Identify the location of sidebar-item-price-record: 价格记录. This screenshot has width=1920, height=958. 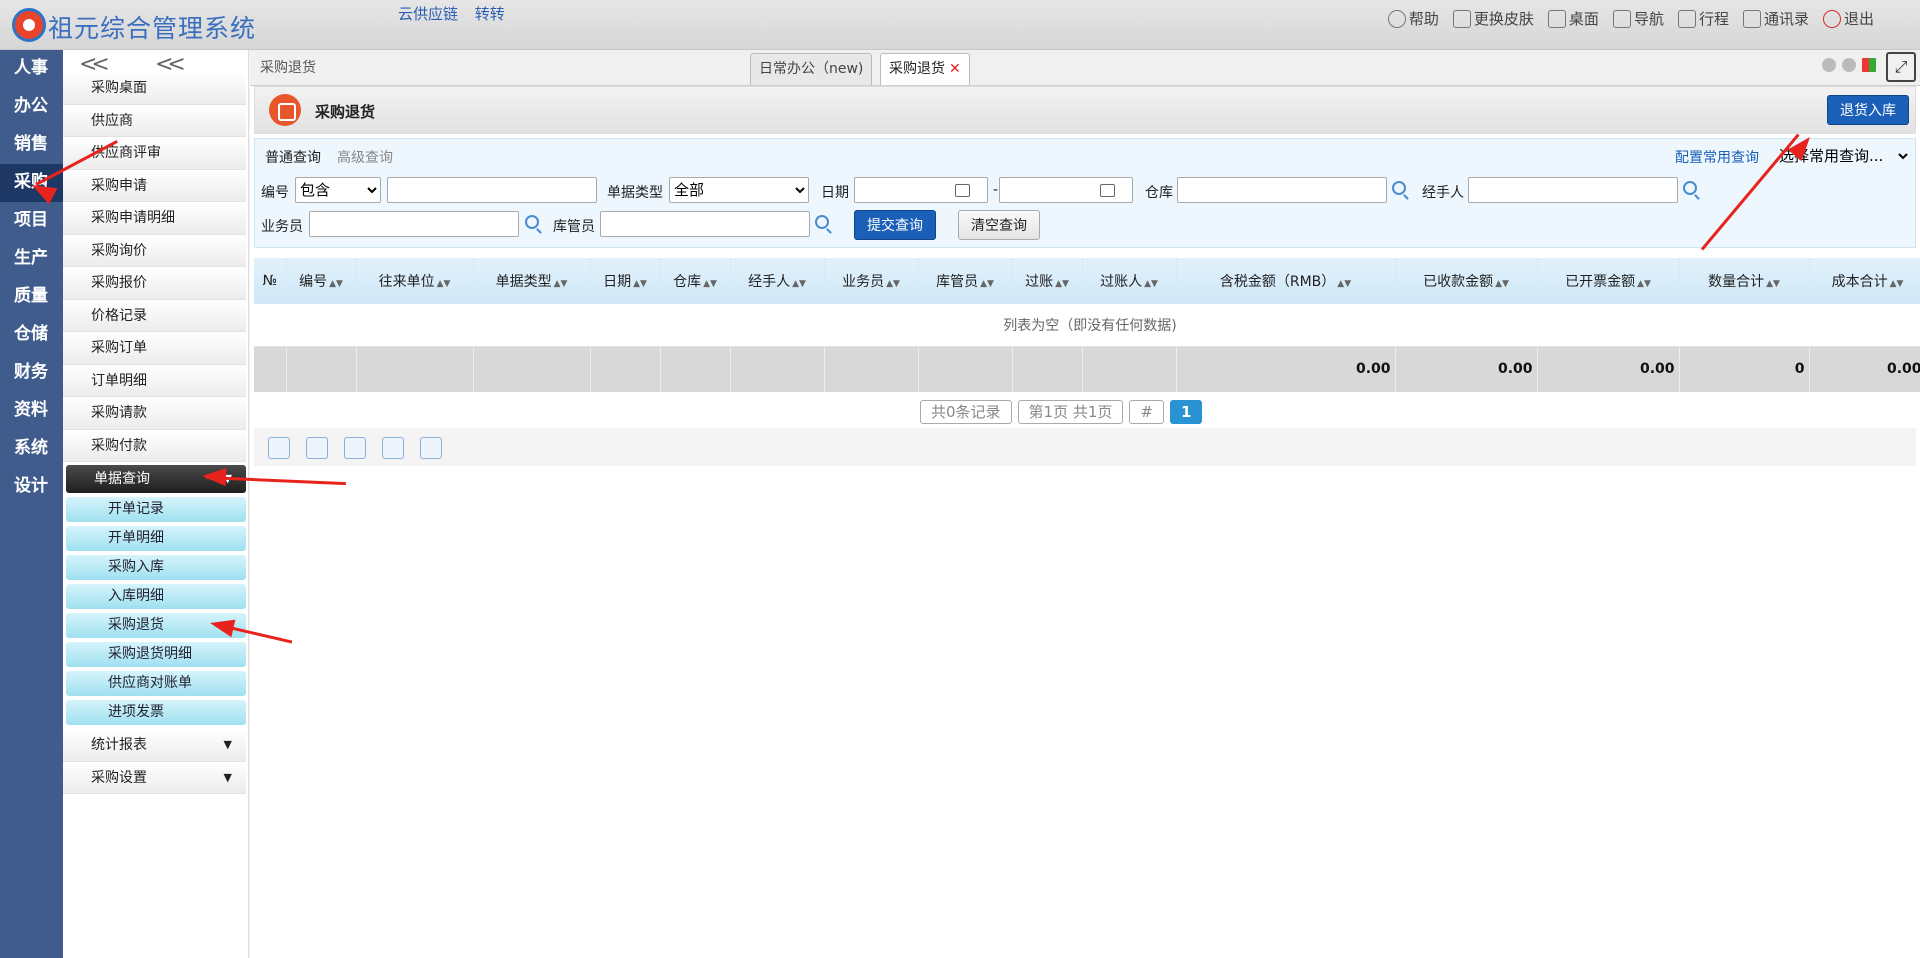
(154, 315).